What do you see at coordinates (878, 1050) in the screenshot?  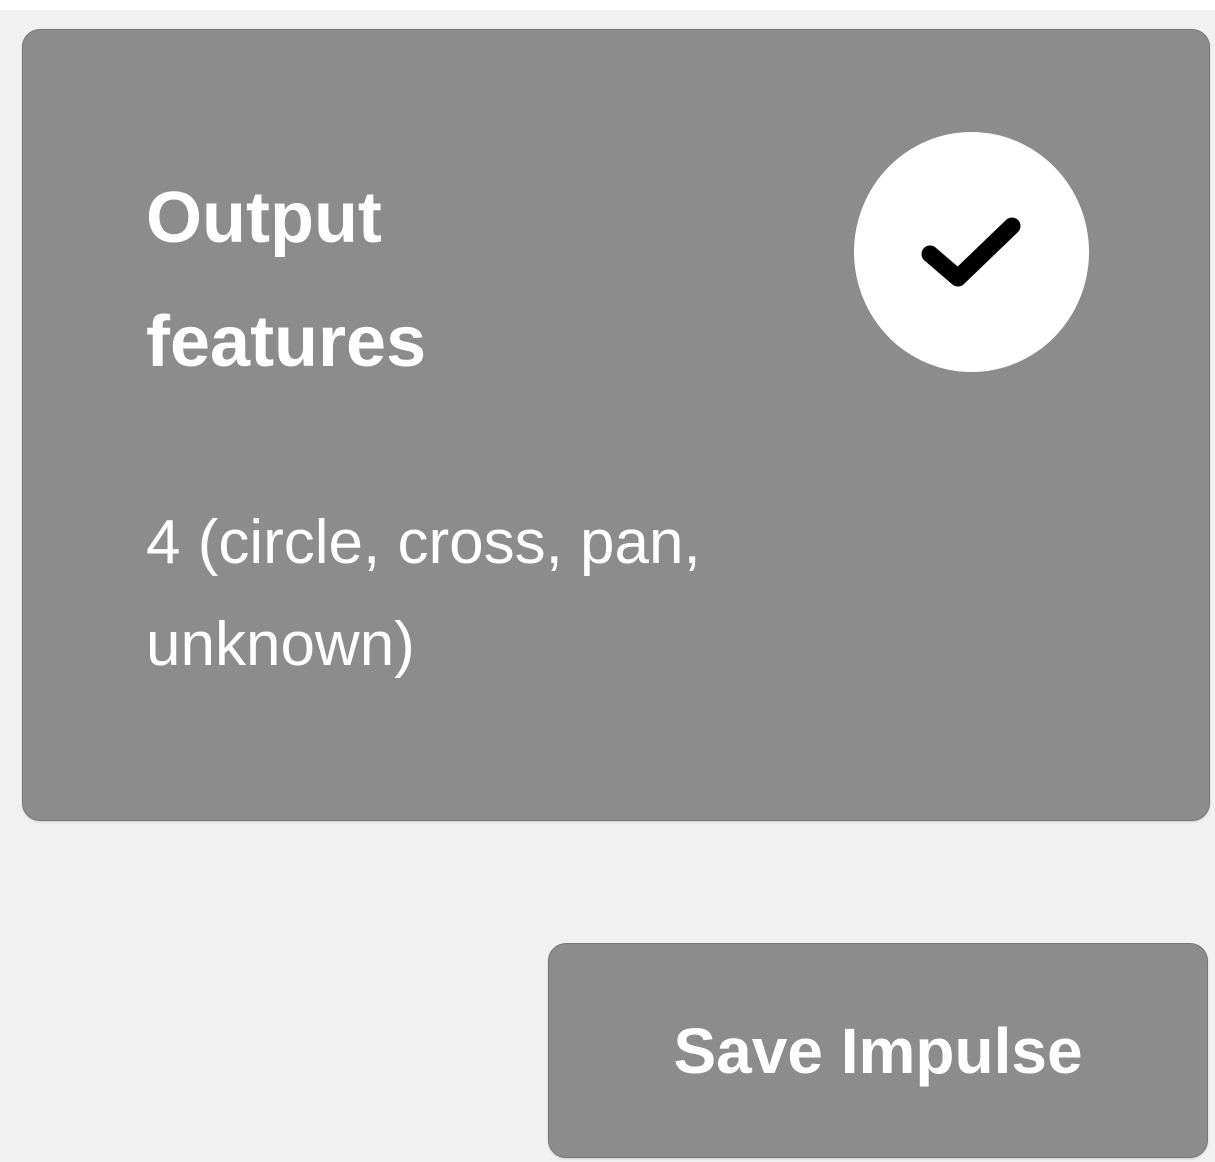 I see `save-impulse-button: Save Impulse` at bounding box center [878, 1050].